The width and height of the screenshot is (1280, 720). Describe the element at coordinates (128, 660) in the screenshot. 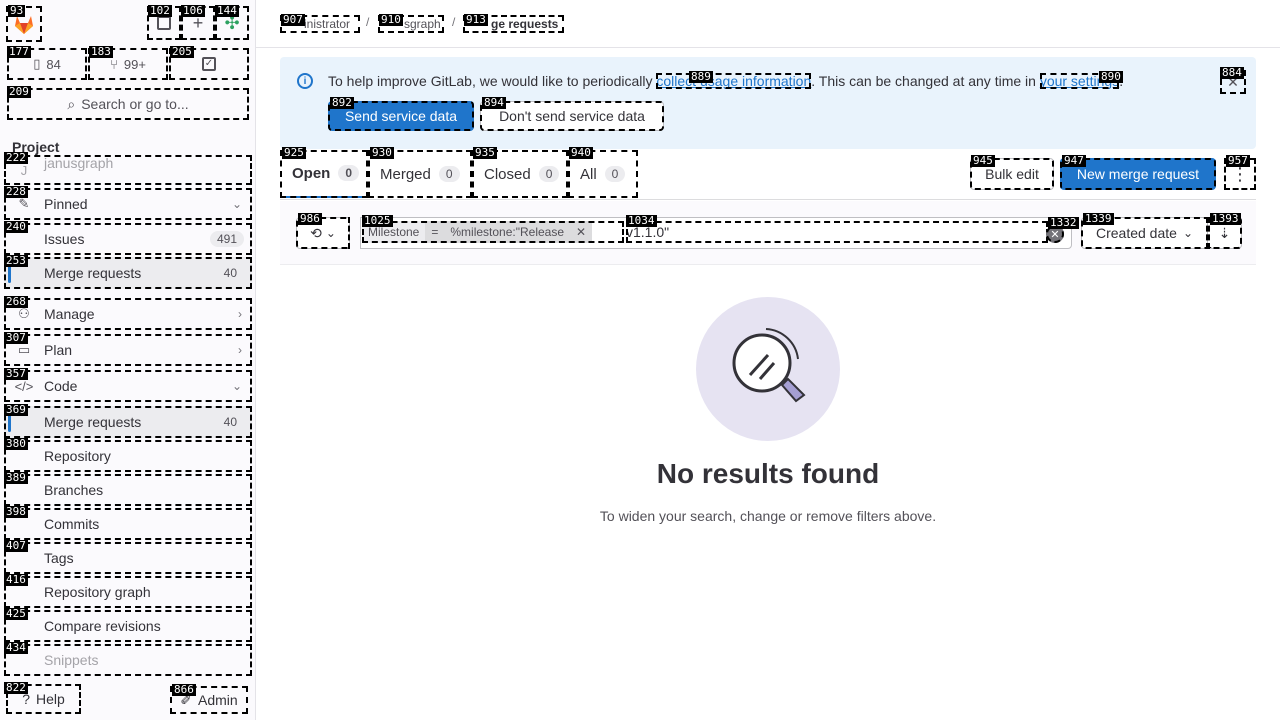

I see `sidebar-item-snippets: Snippets` at that location.